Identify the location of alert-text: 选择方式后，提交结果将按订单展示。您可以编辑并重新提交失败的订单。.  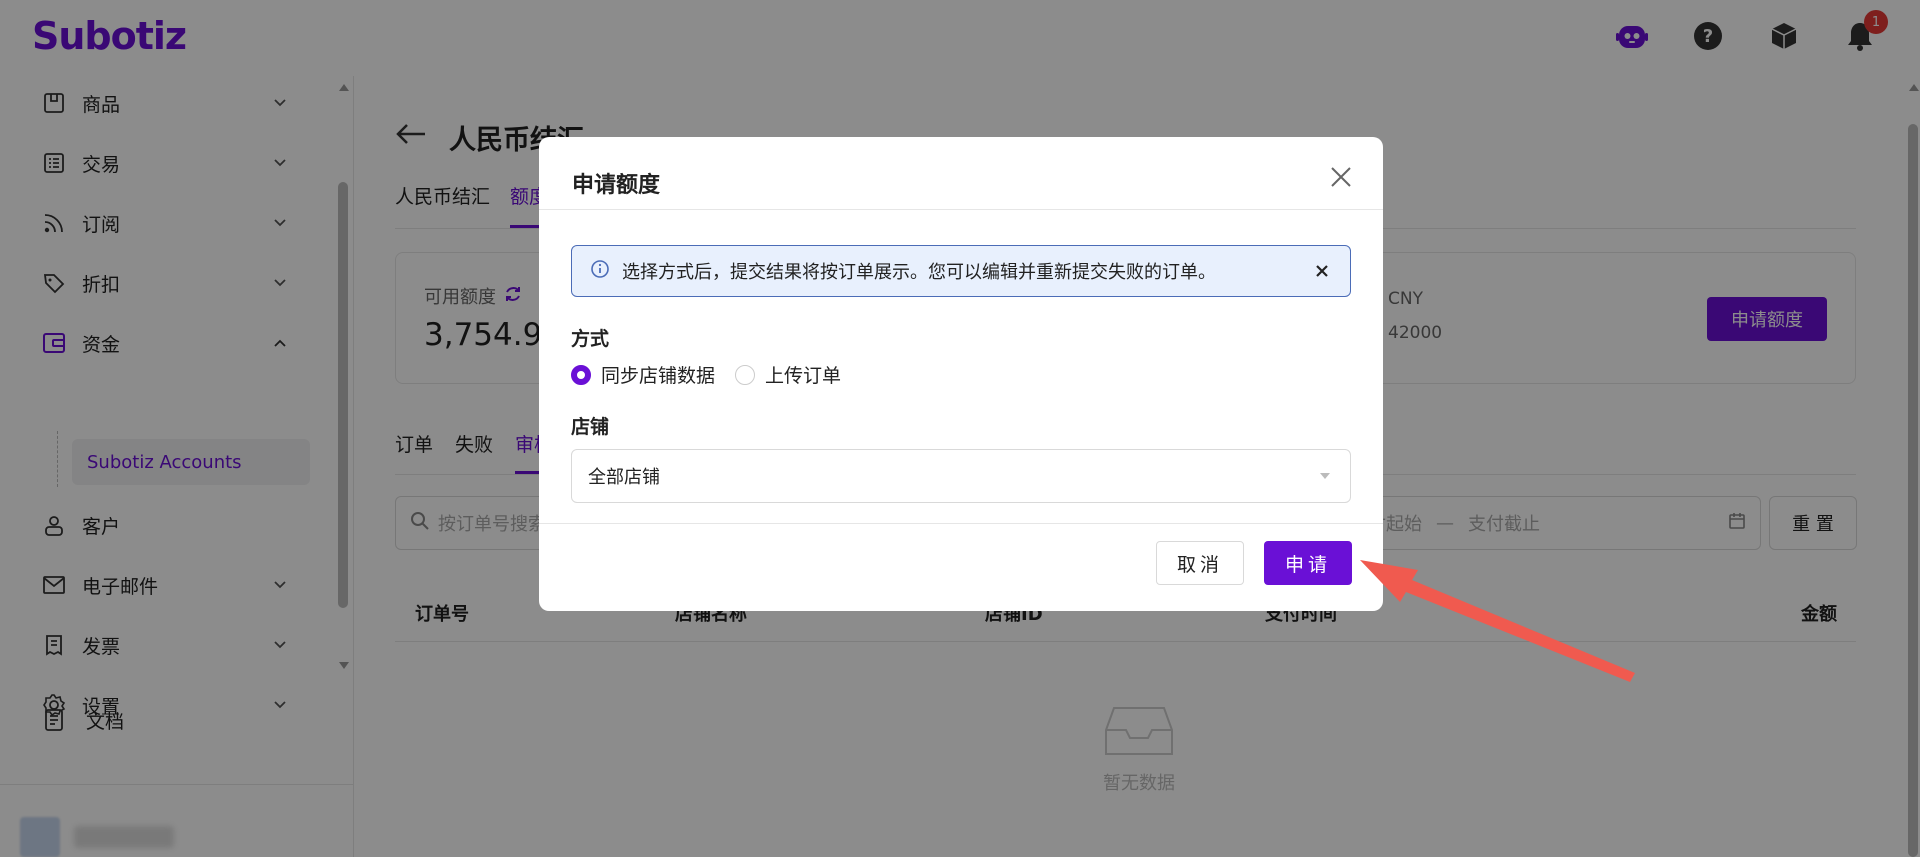
(919, 272).